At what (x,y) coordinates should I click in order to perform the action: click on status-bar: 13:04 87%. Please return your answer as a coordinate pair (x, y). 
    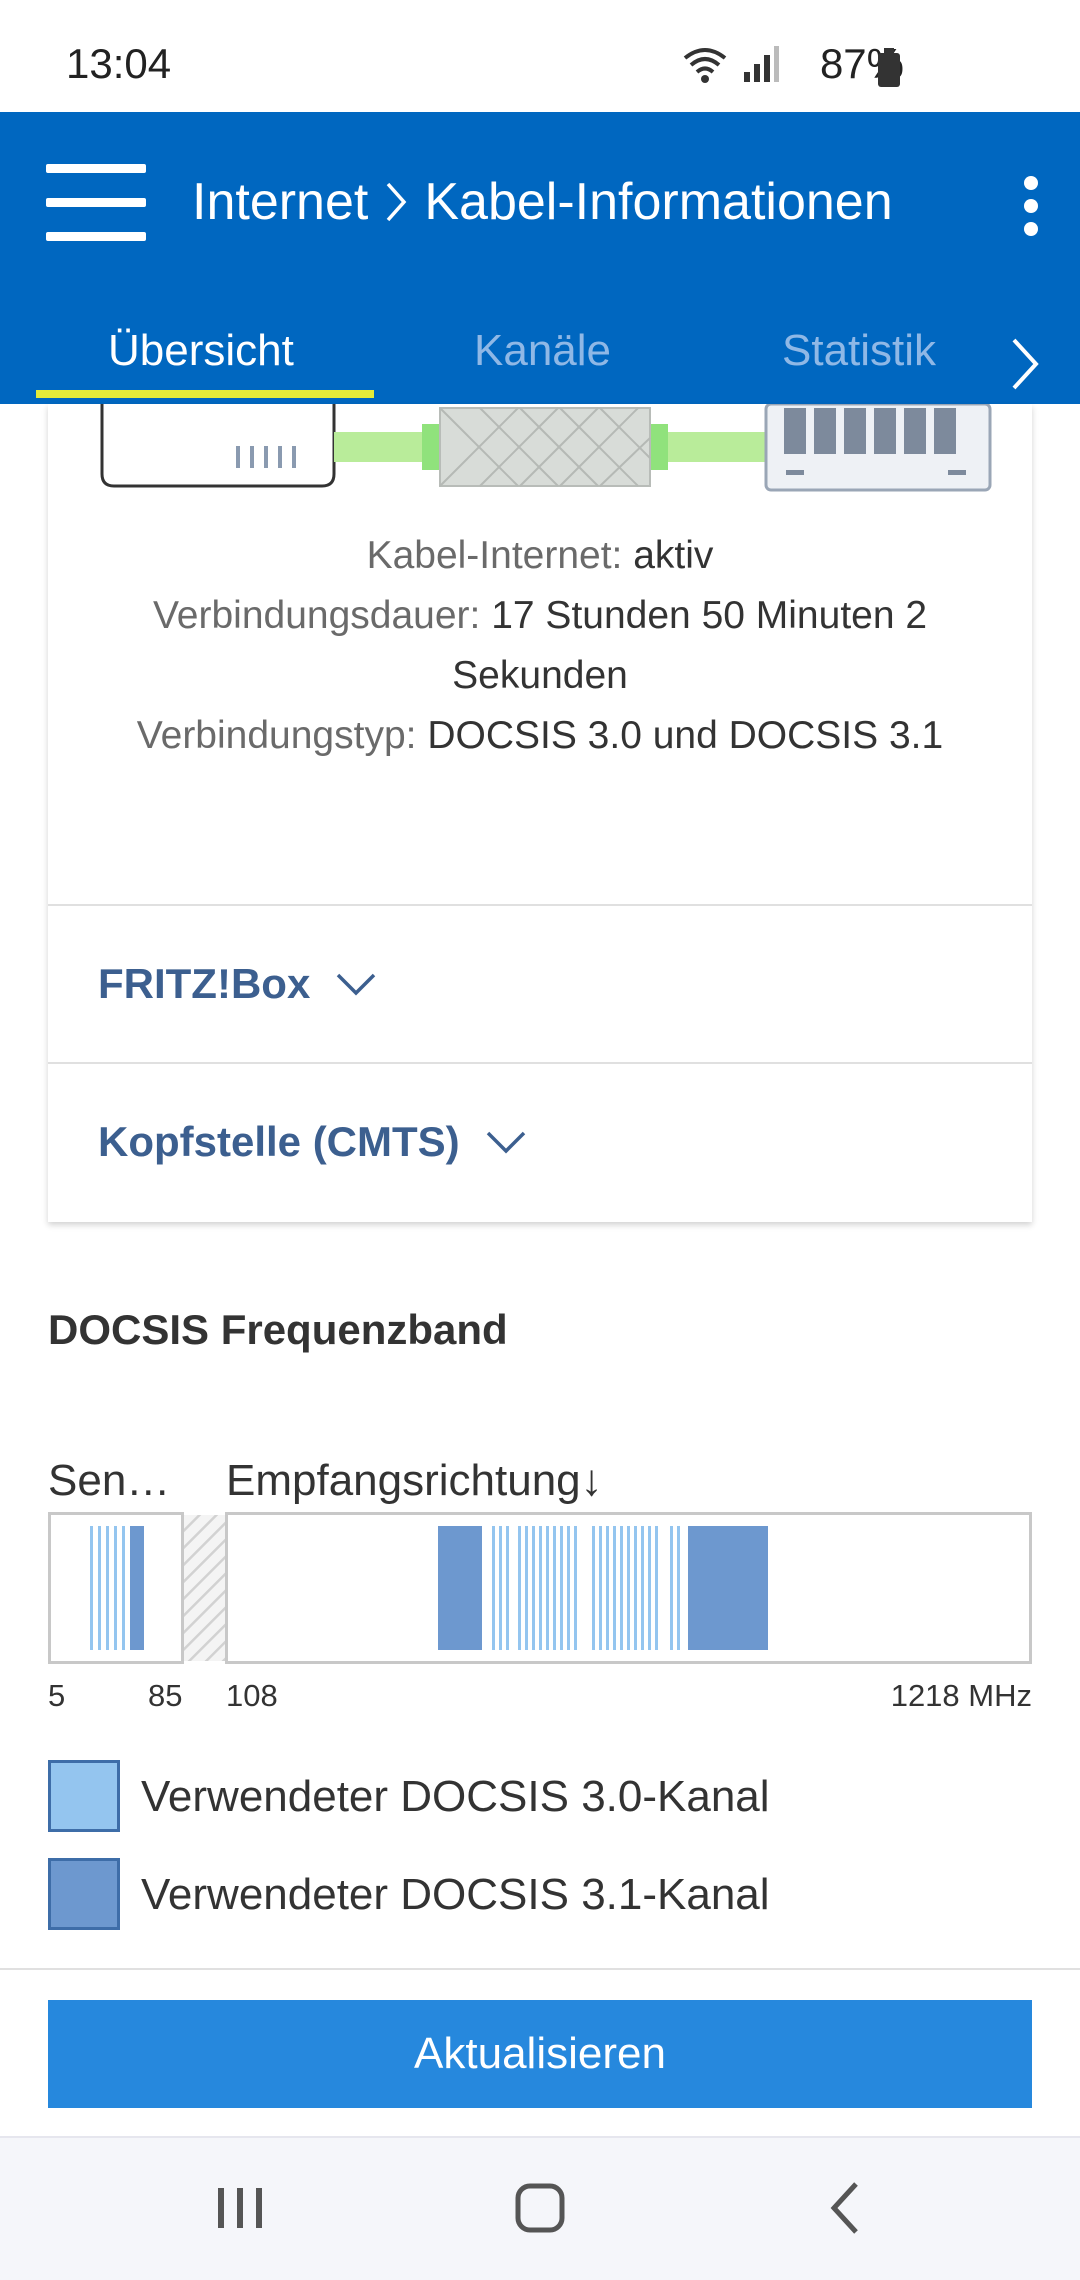
    Looking at the image, I should click on (540, 56).